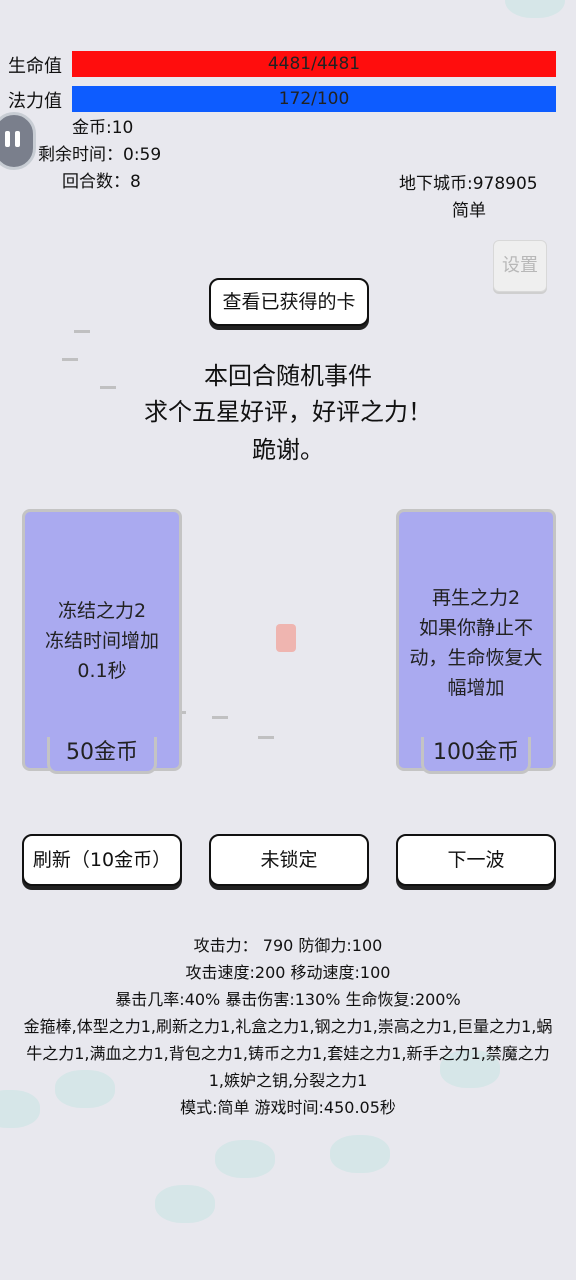  I want to click on card-desc: 0.1秒, so click(102, 671).